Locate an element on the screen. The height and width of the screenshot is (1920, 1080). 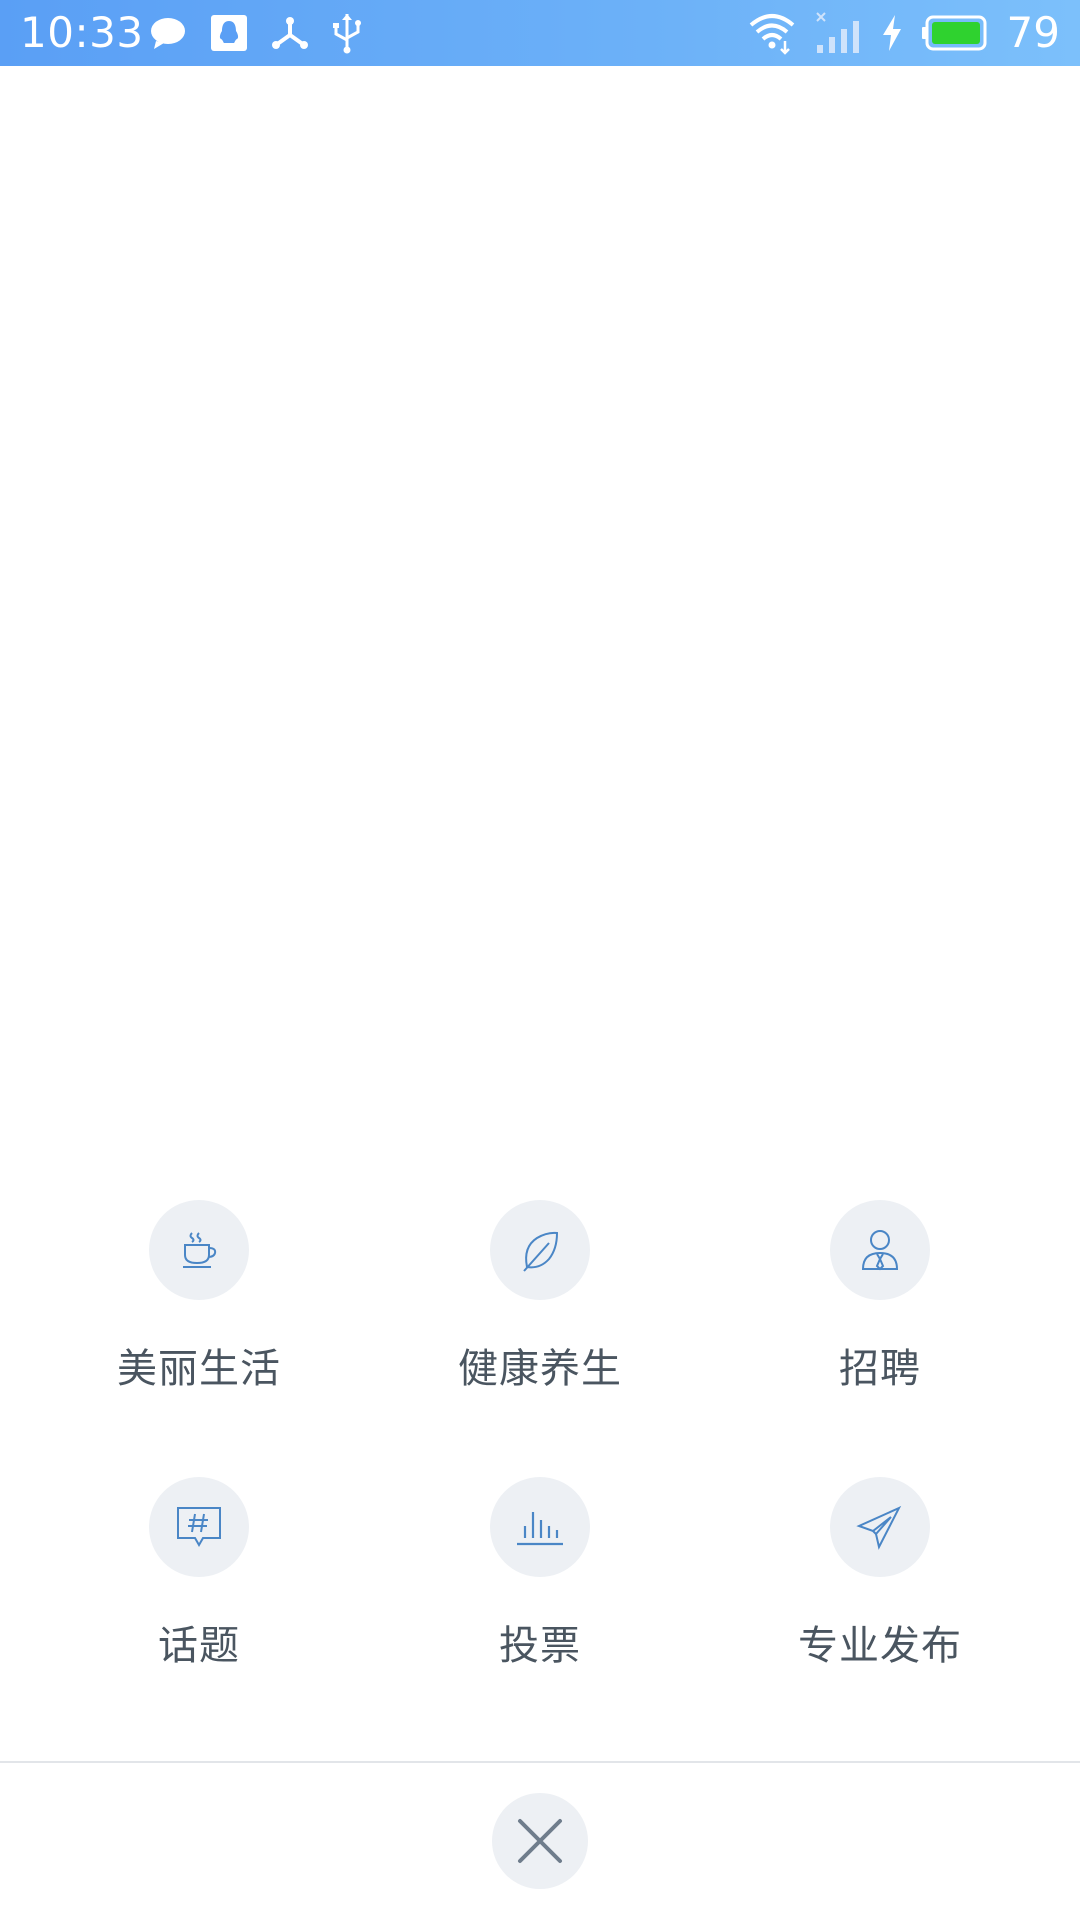
close-icon is located at coordinates (540, 1841).